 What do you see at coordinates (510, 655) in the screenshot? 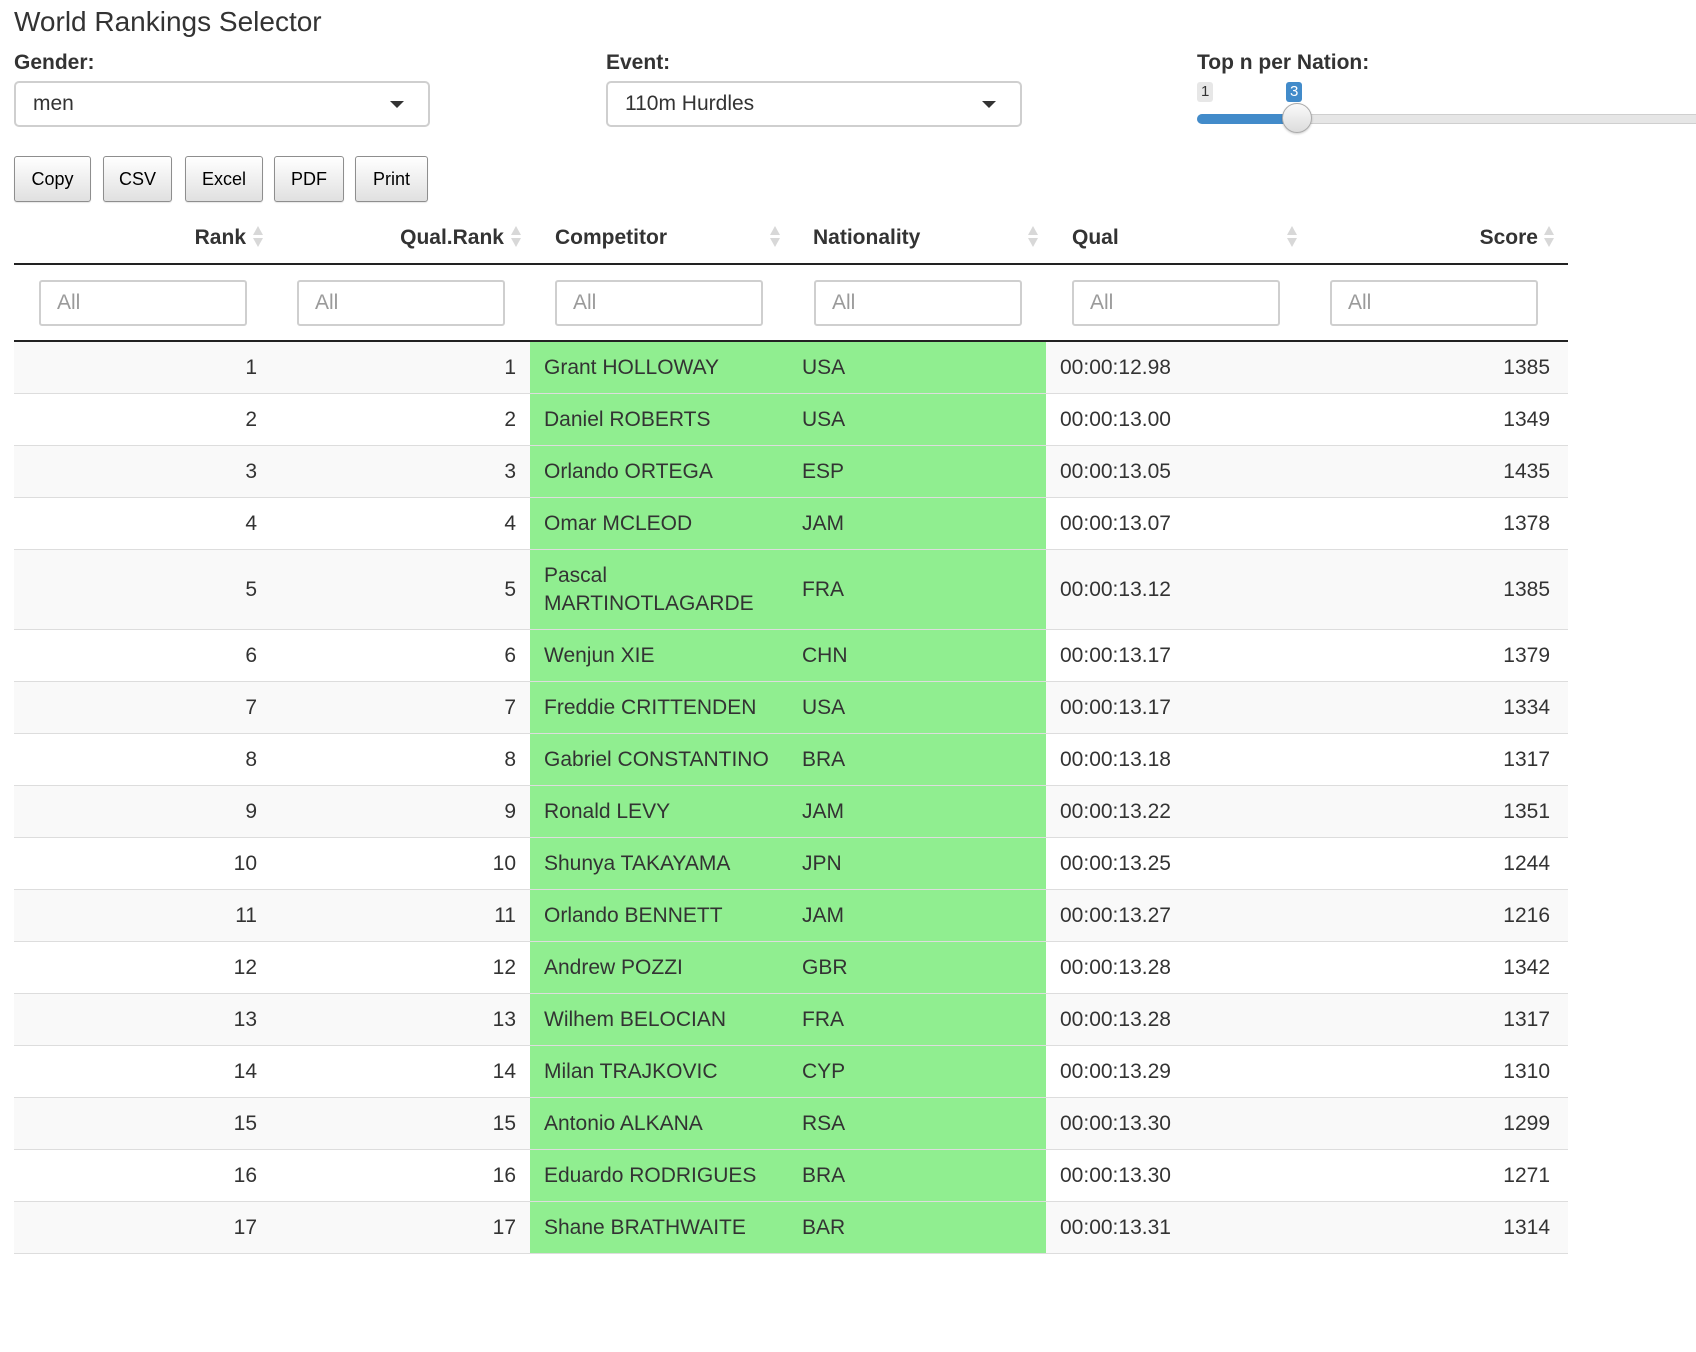
I see `cell-qual-rank: 6` at bounding box center [510, 655].